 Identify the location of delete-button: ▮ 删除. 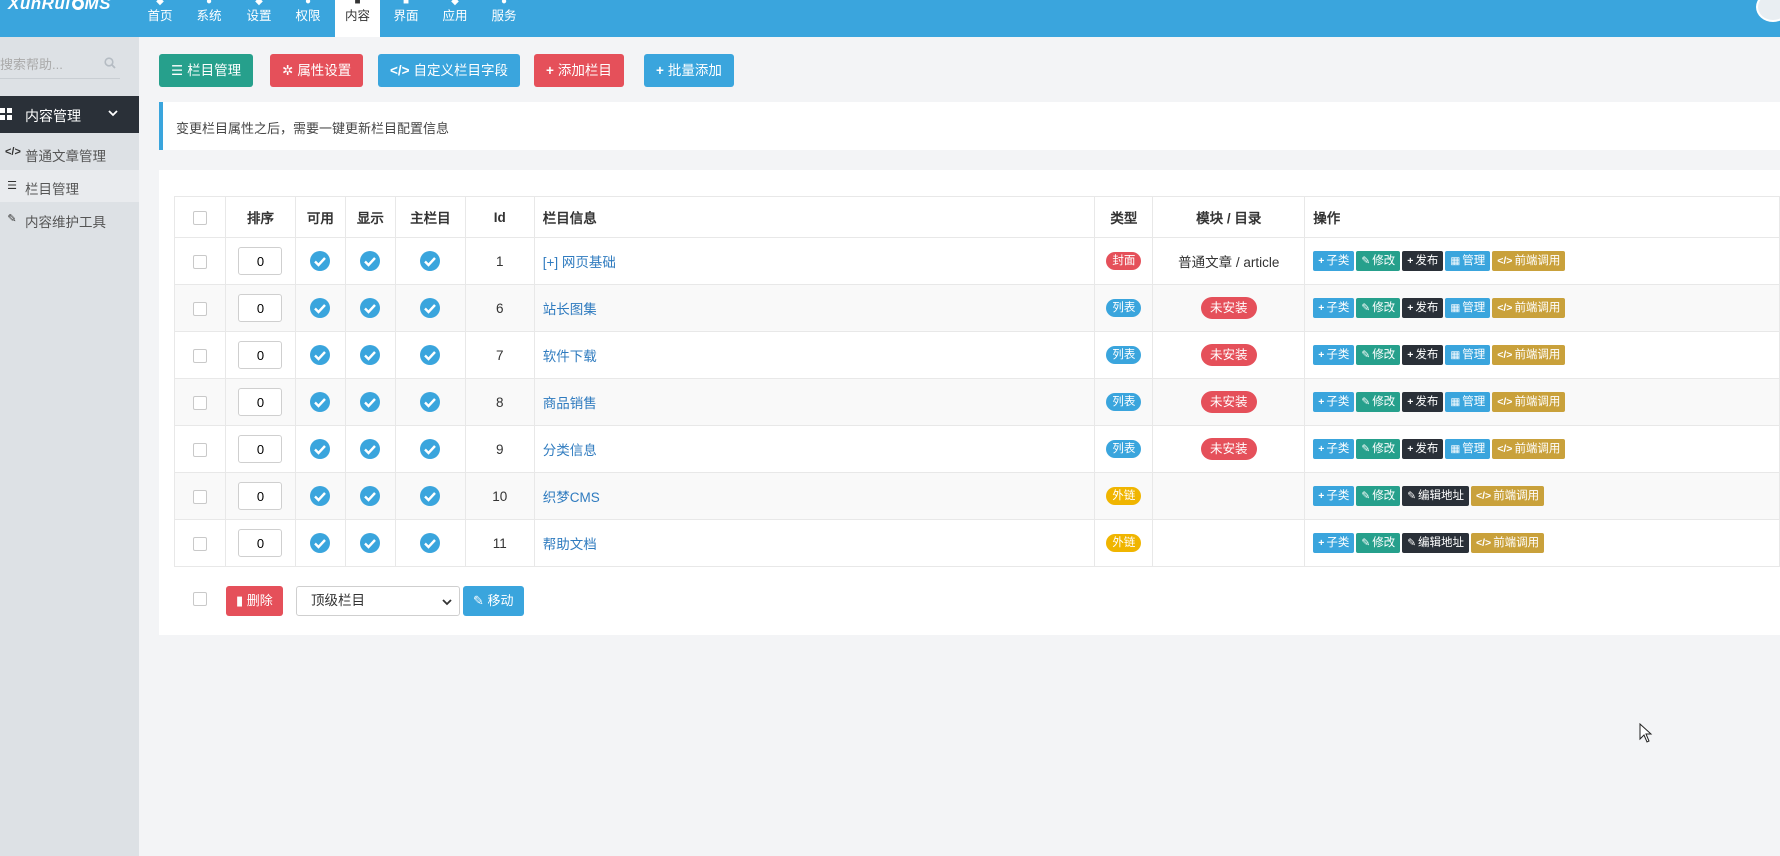
(254, 601).